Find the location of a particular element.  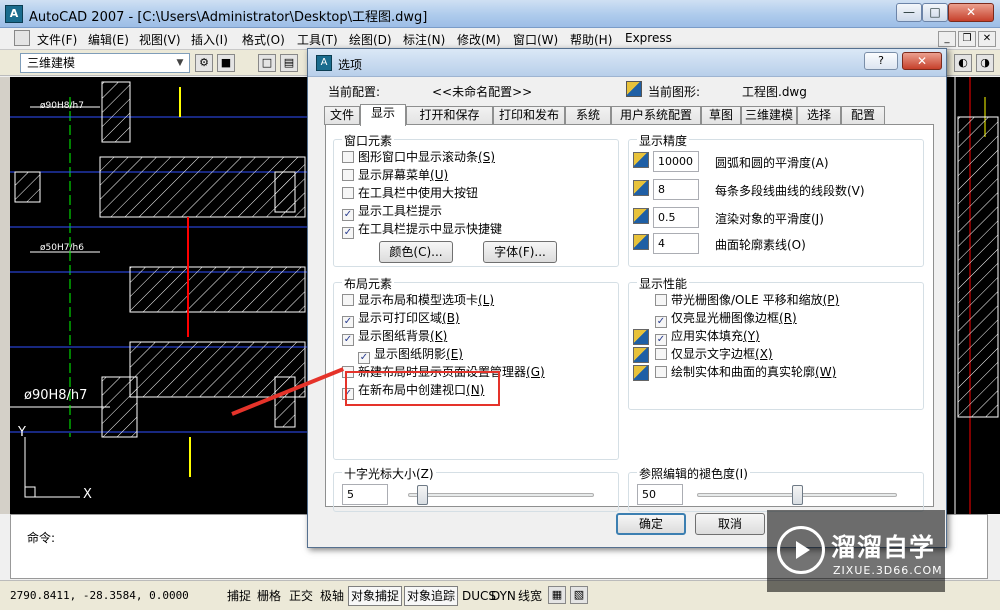

close-button: ✕ is located at coordinates (971, 12).